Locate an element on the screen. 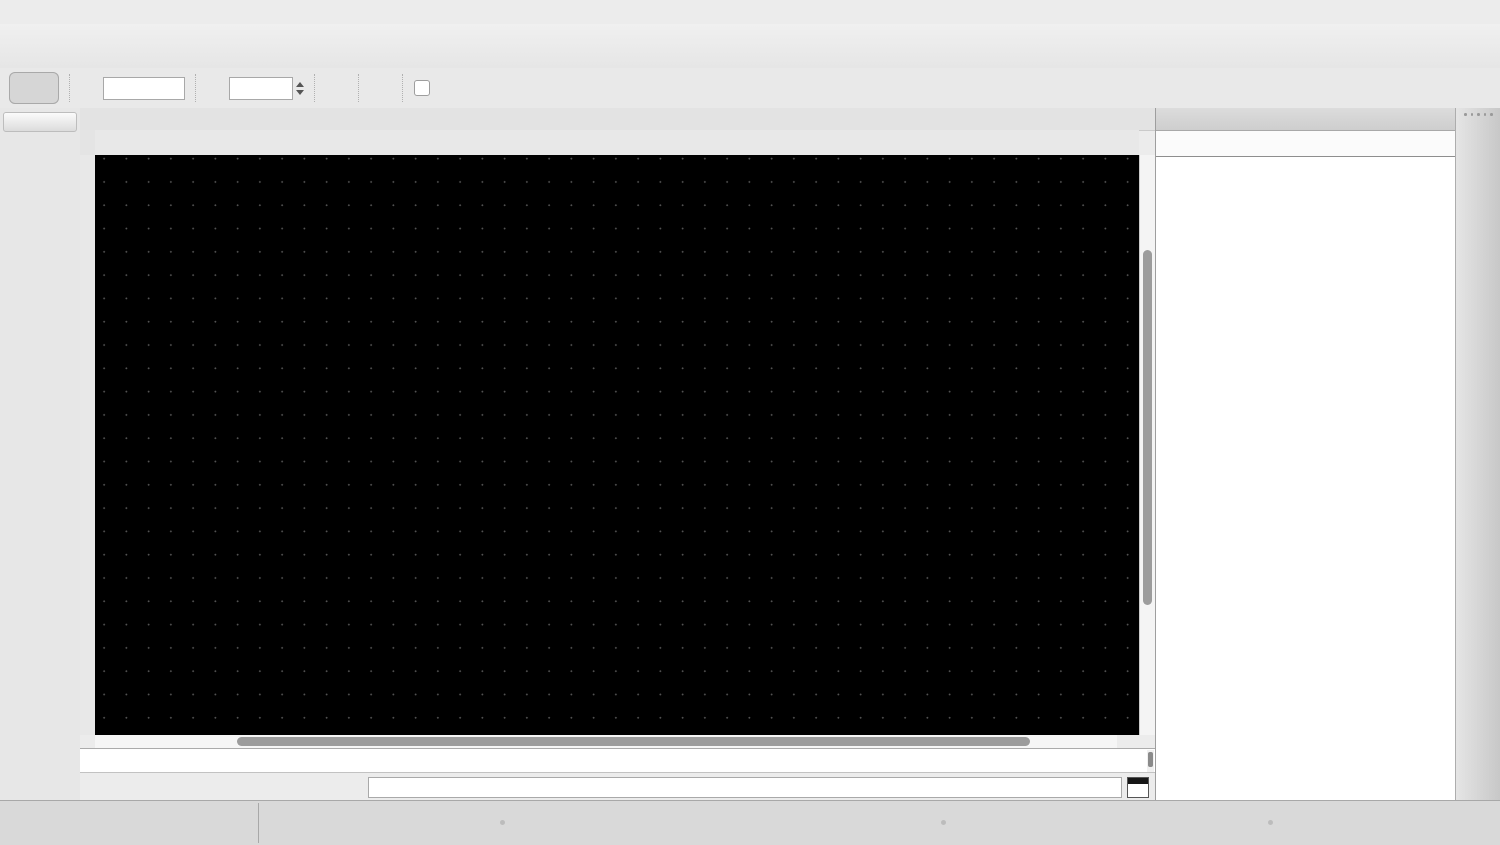  horizontal-ruler is located at coordinates (617, 143).